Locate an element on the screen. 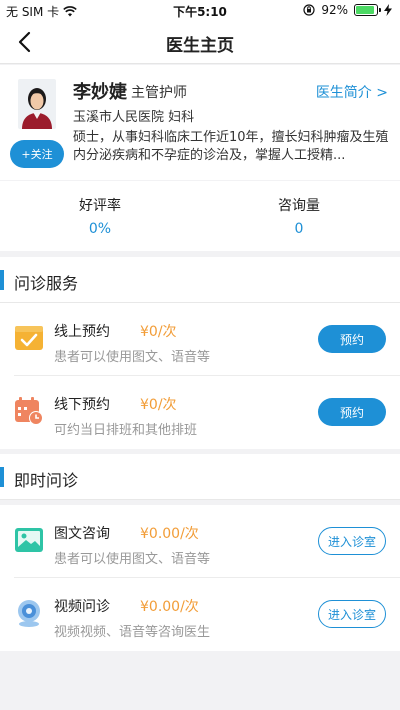 This screenshot has height=710, width=400. service-desc: 视频视频、语音等咨询医生 is located at coordinates (132, 632).